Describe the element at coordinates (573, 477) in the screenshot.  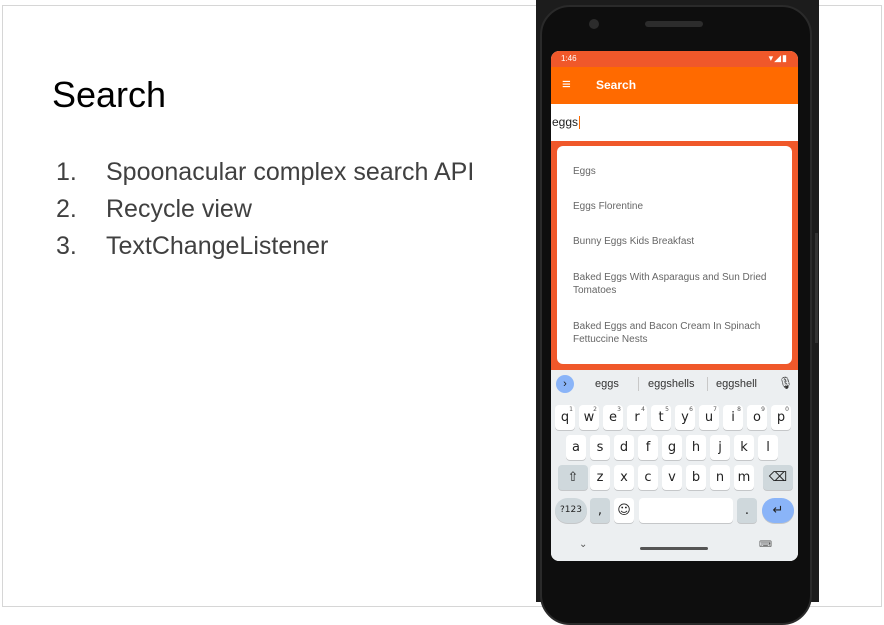
I see `shift-key: ⇧` at that location.